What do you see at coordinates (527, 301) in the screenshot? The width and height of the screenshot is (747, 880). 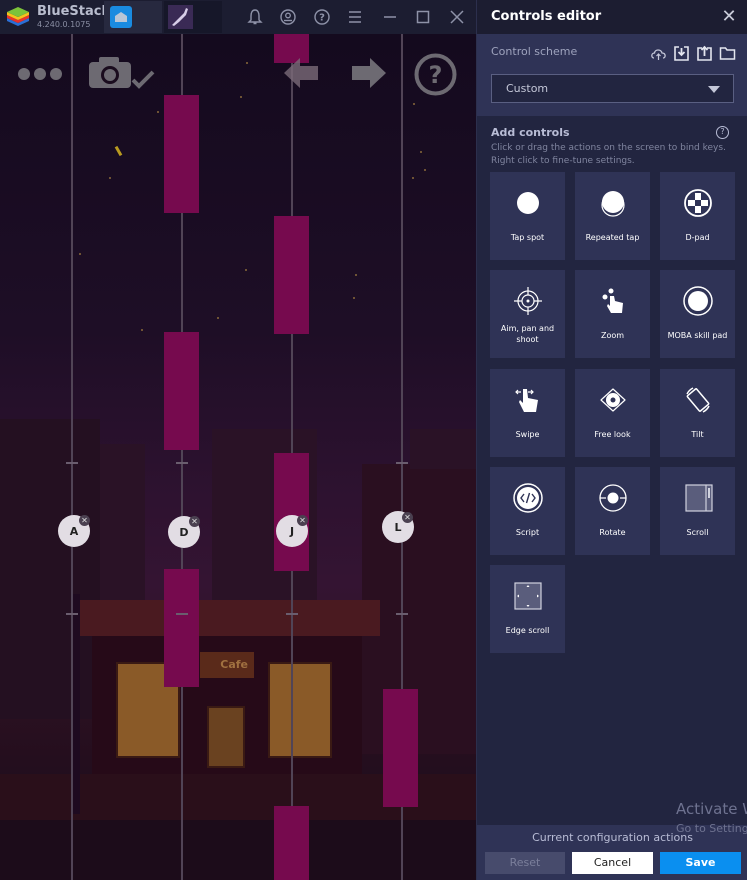 I see `aim-icon` at bounding box center [527, 301].